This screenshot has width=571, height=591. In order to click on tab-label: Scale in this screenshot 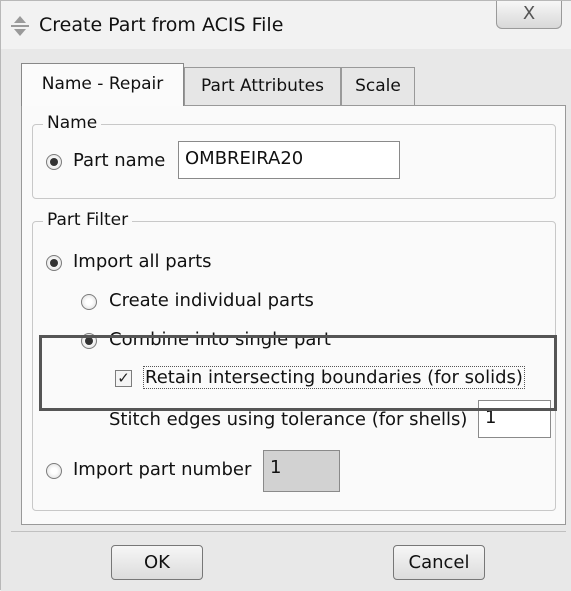, I will do `click(378, 86)`.